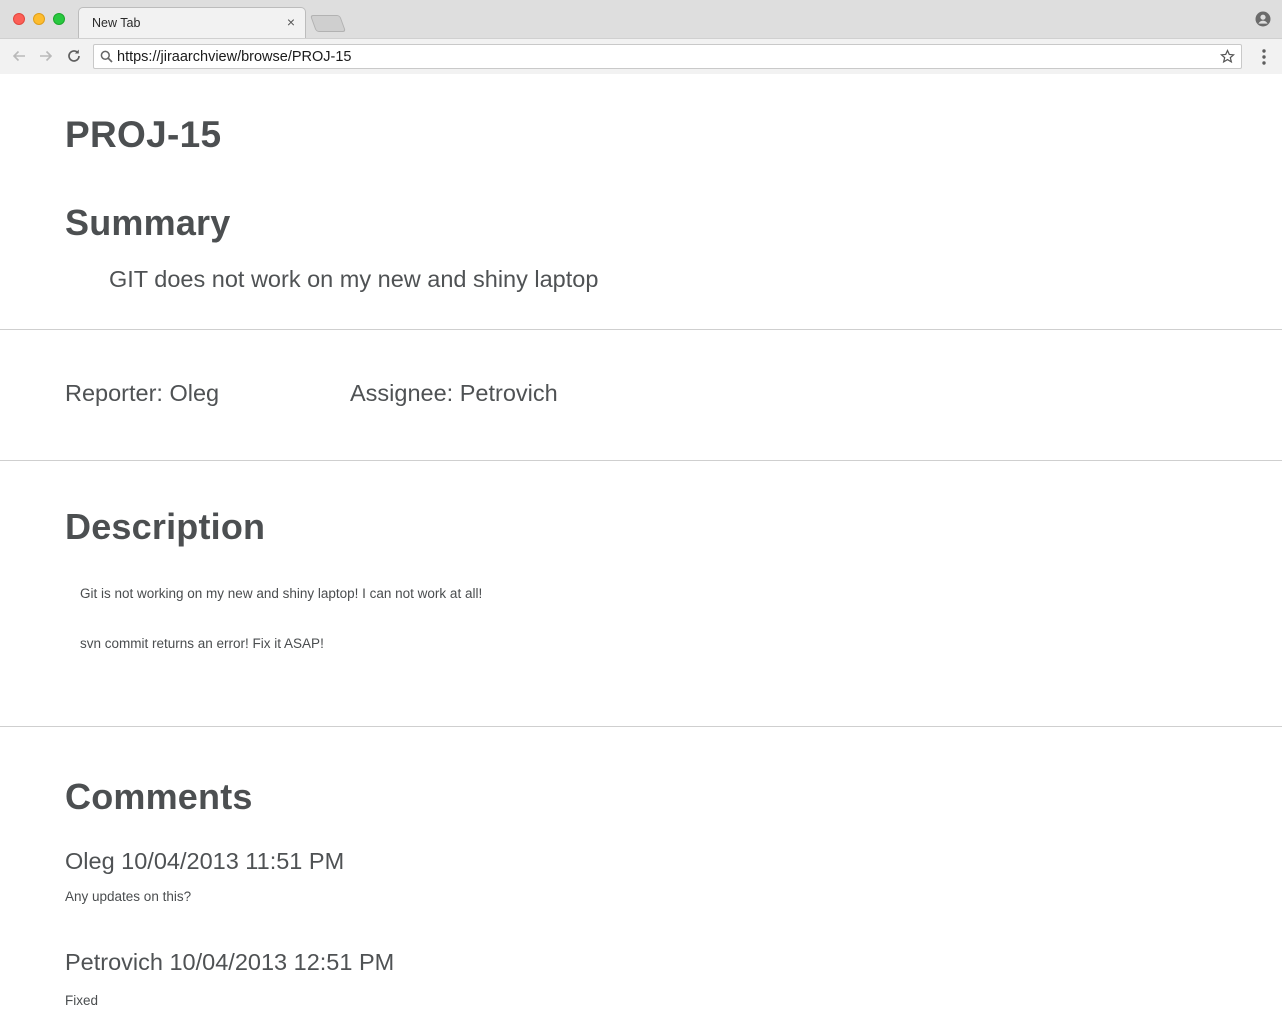 The width and height of the screenshot is (1282, 1012). What do you see at coordinates (159, 796) in the screenshot?
I see `comments-heading: Comments` at bounding box center [159, 796].